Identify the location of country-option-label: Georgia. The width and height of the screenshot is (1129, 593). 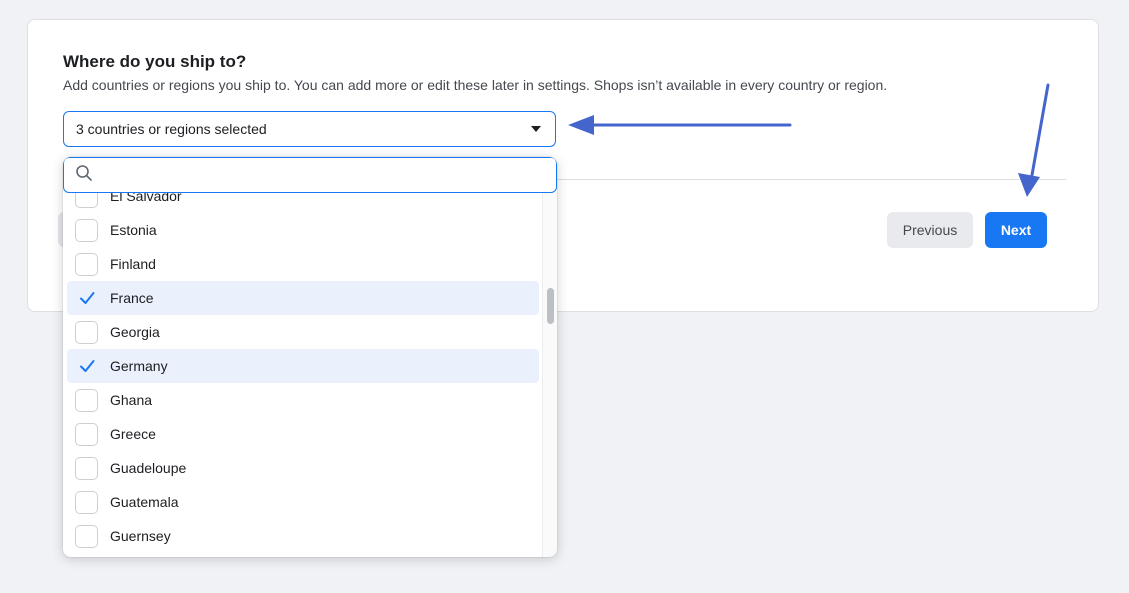
(135, 332).